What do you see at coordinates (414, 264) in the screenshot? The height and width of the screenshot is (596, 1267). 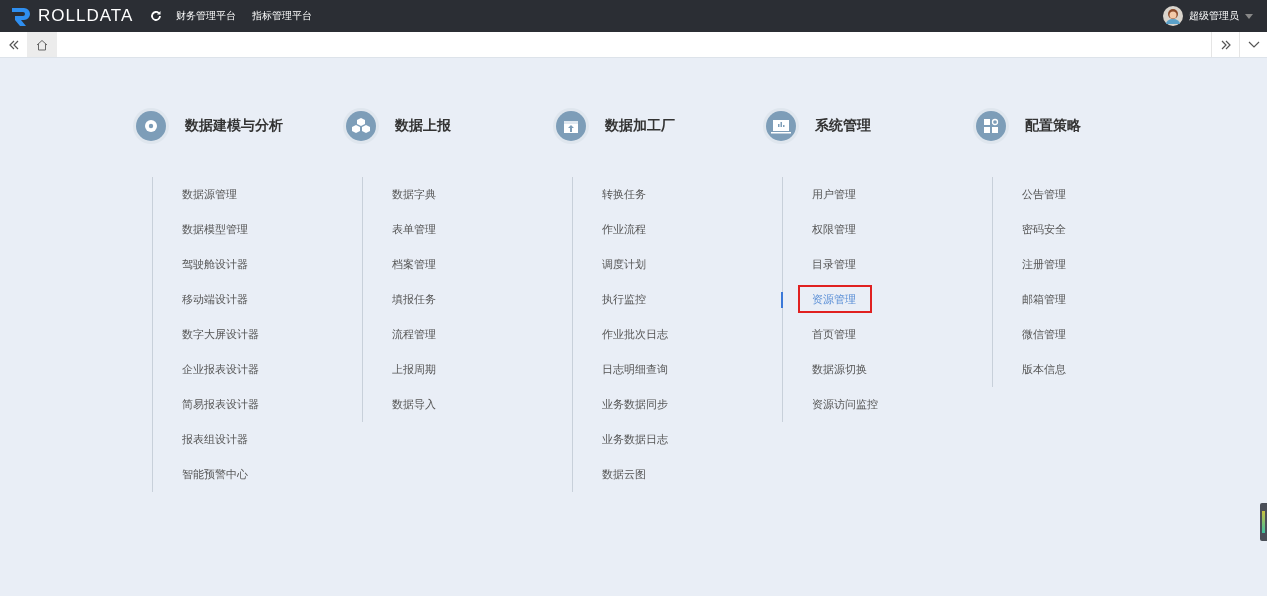 I see `menu-item: 档案管理` at bounding box center [414, 264].